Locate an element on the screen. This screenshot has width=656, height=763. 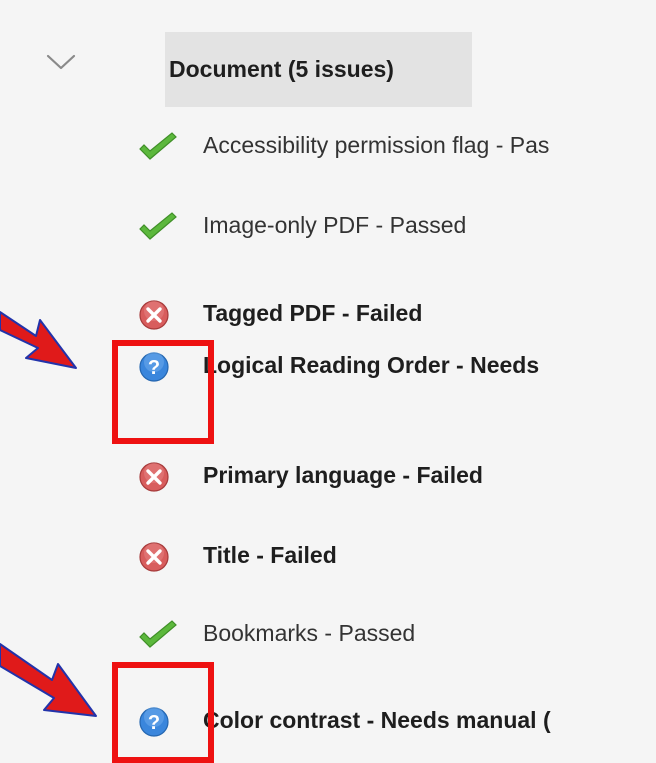
rule-item-logical-reading-order: ? Logical Reading Order - Needs is located at coordinates (328, 365).